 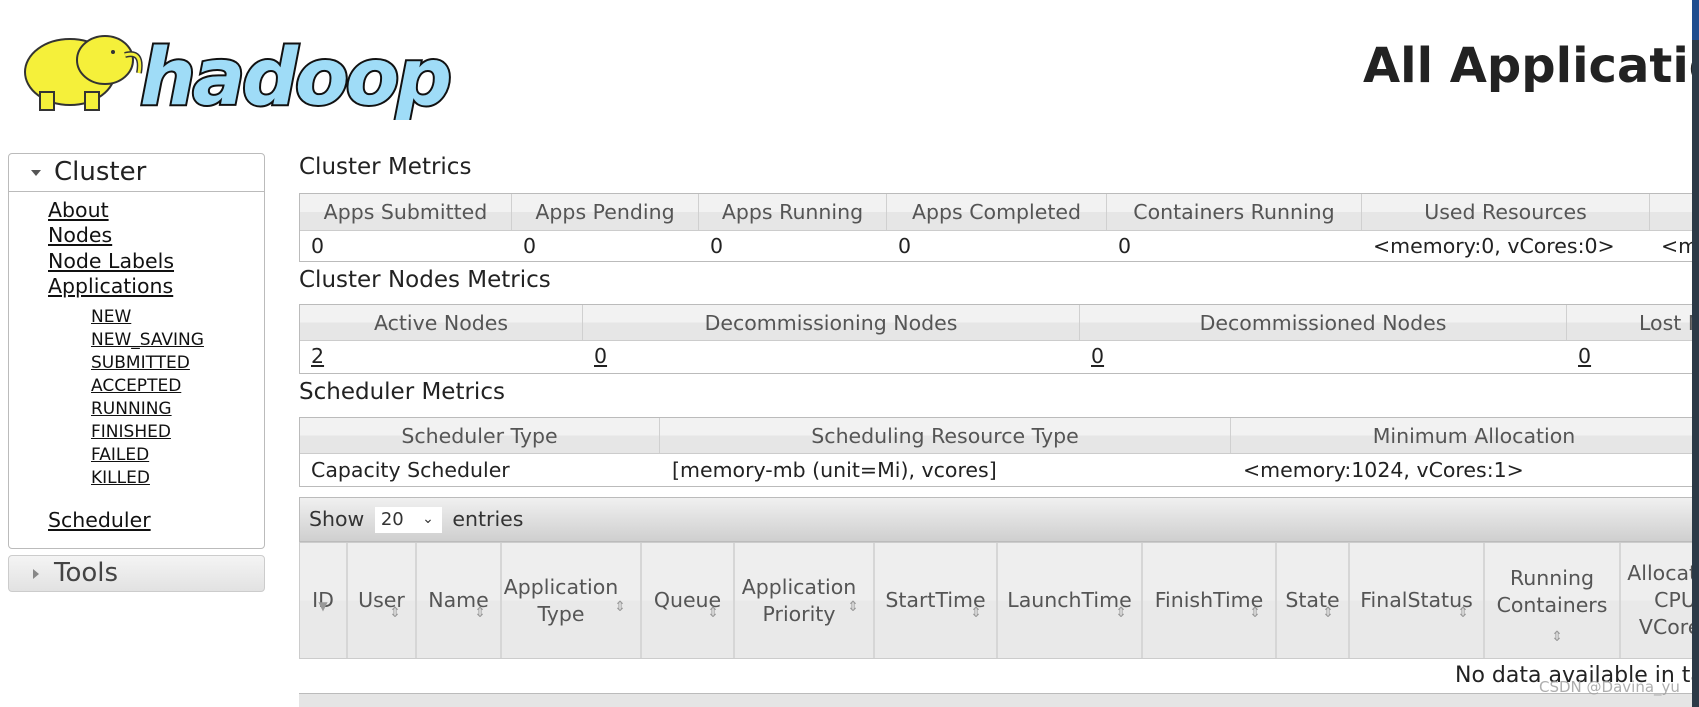 I want to click on scheduler-metrics-title: Scheduler Metrics, so click(x=402, y=392).